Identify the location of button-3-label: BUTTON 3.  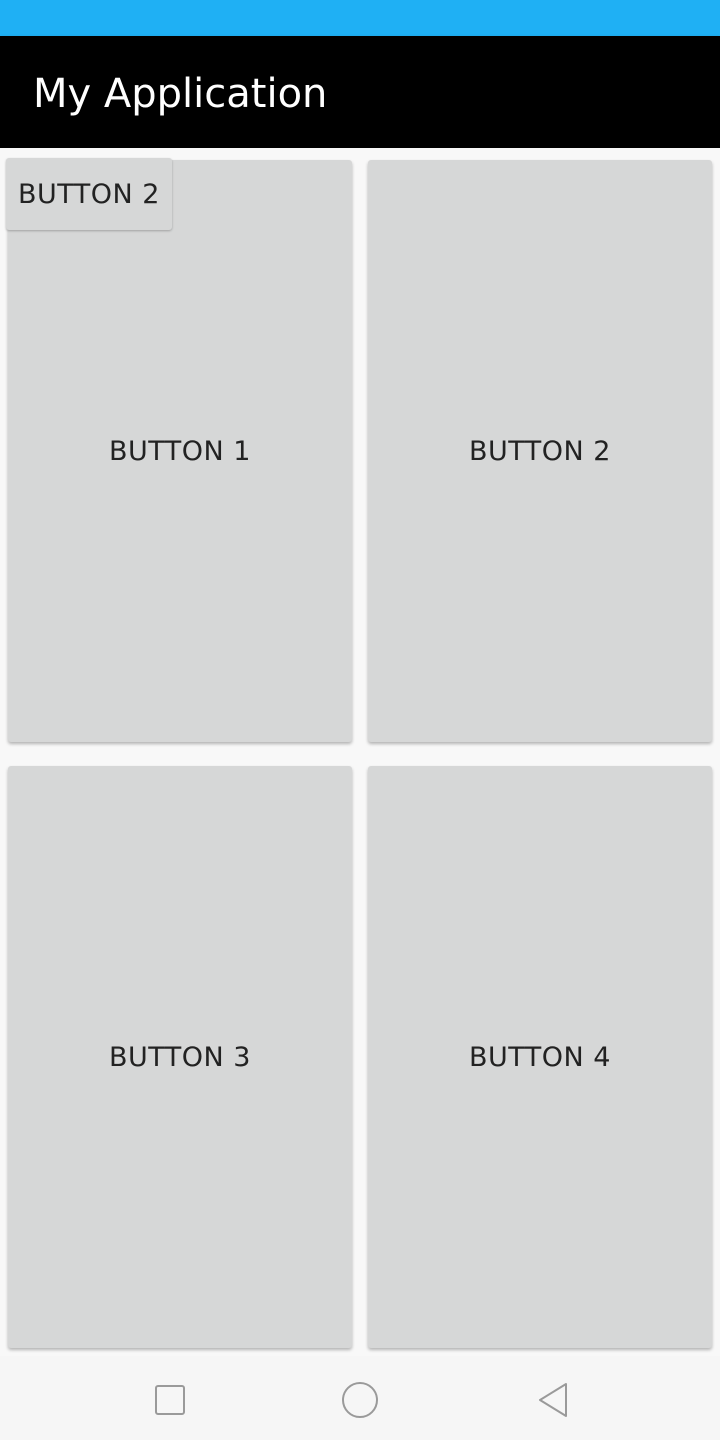
(179, 1057).